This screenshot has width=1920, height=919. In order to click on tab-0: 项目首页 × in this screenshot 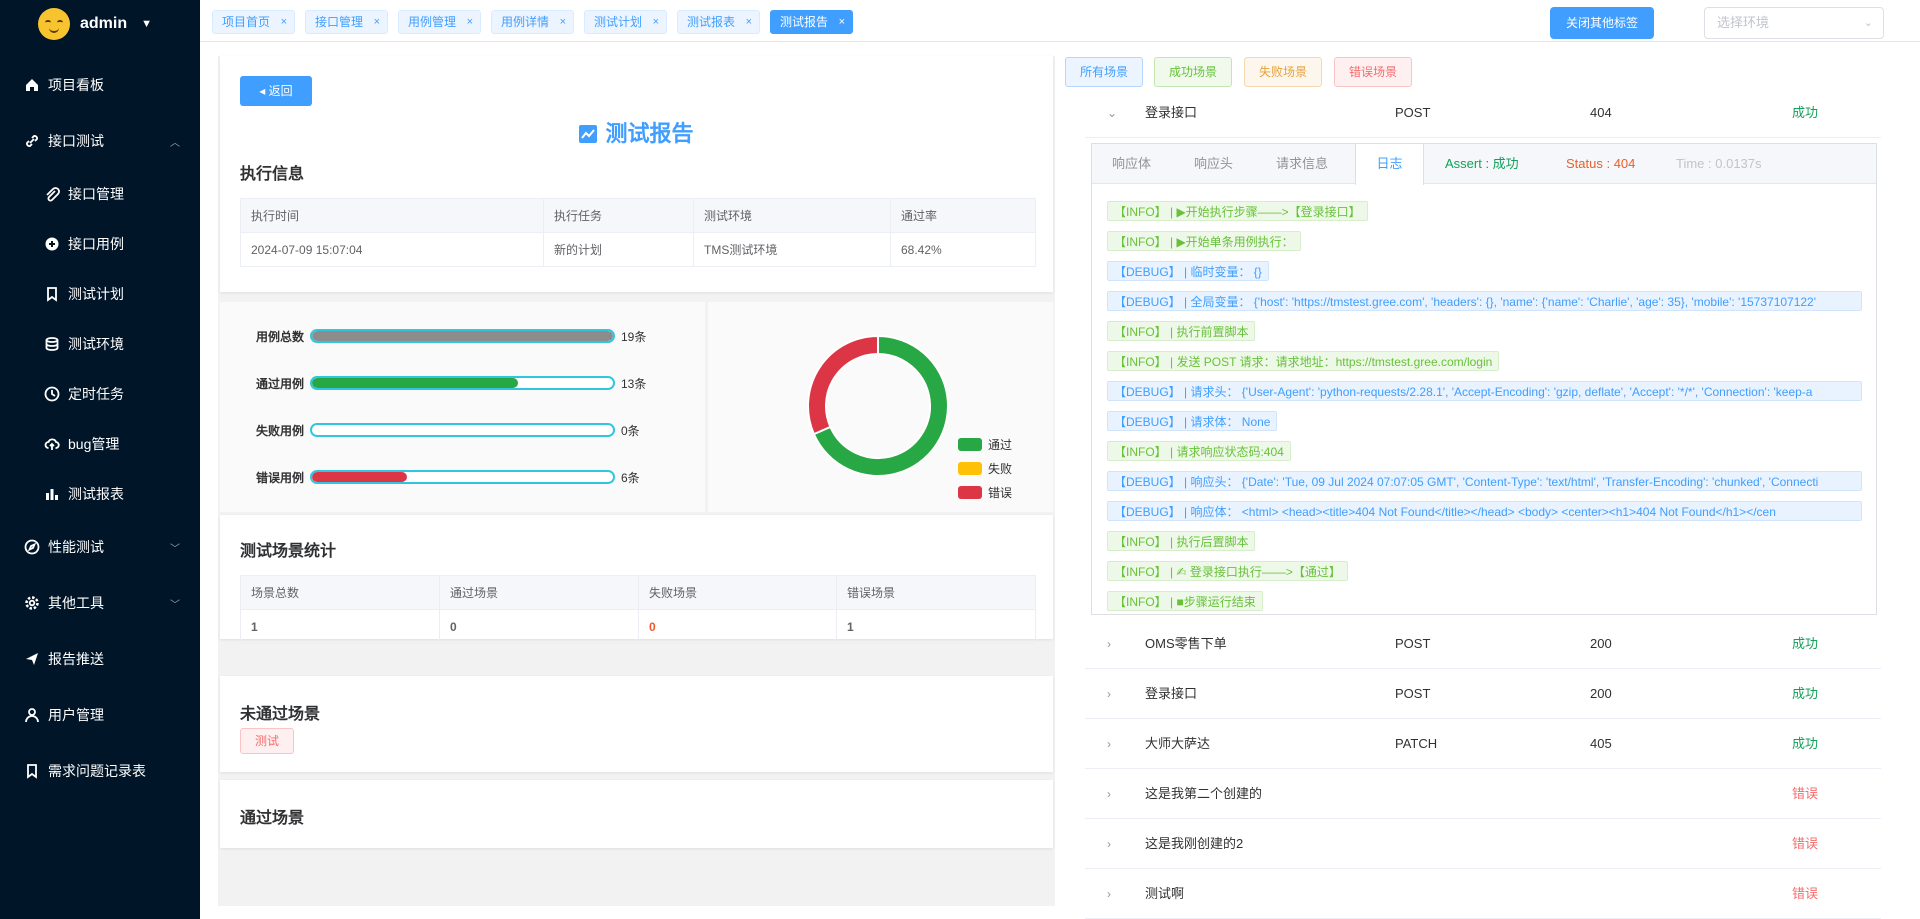, I will do `click(254, 22)`.